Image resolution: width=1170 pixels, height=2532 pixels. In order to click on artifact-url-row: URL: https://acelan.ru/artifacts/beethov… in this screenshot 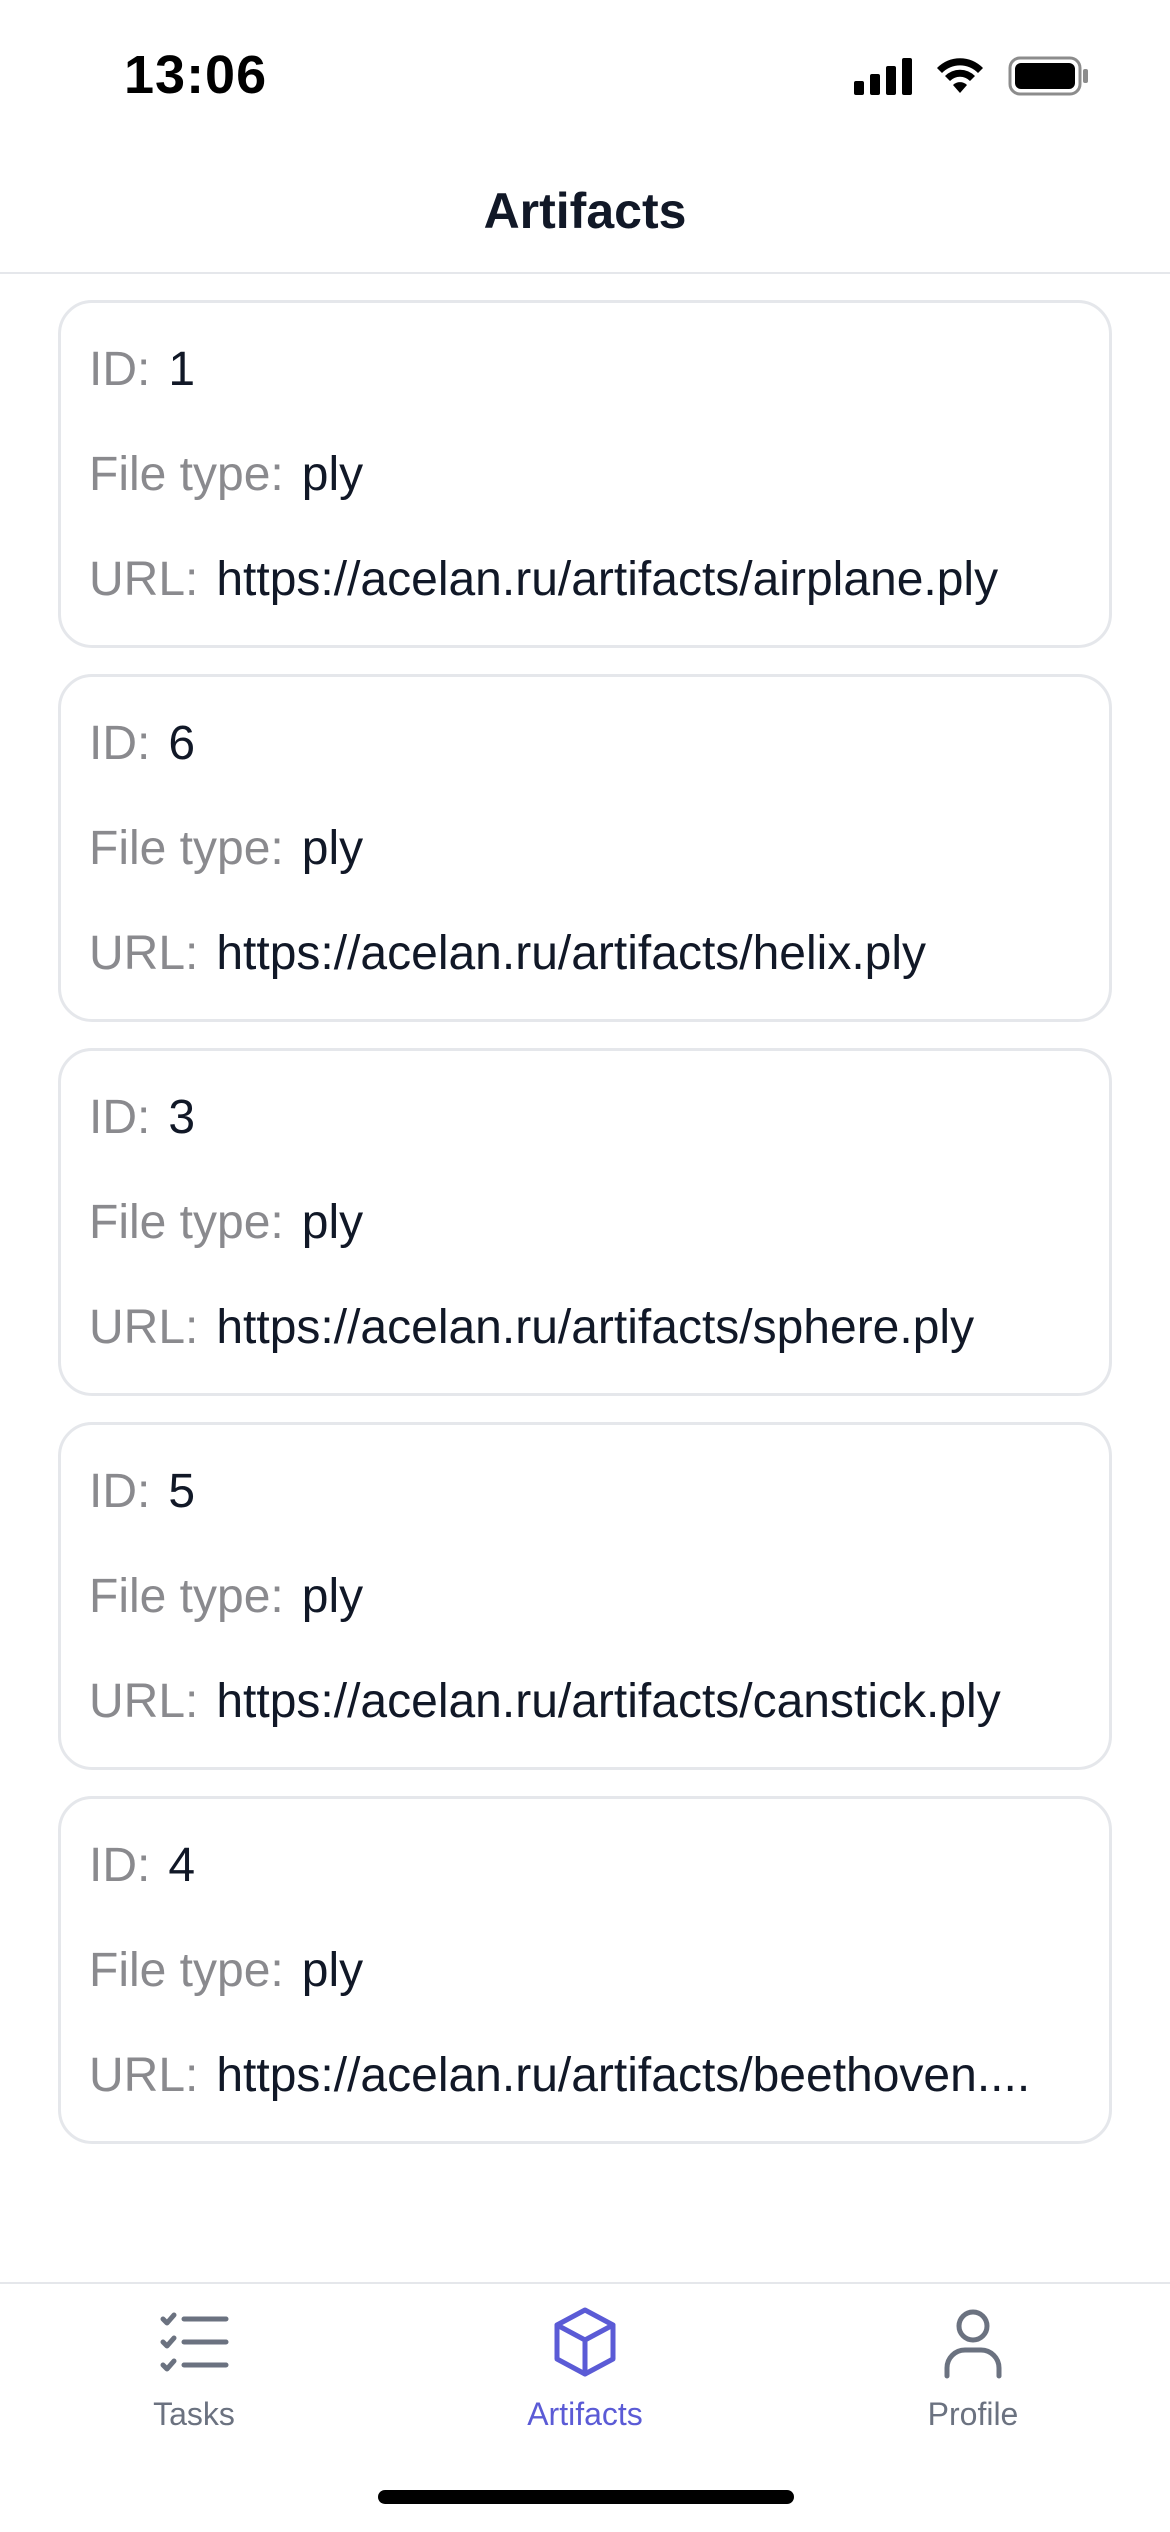, I will do `click(585, 2099)`.